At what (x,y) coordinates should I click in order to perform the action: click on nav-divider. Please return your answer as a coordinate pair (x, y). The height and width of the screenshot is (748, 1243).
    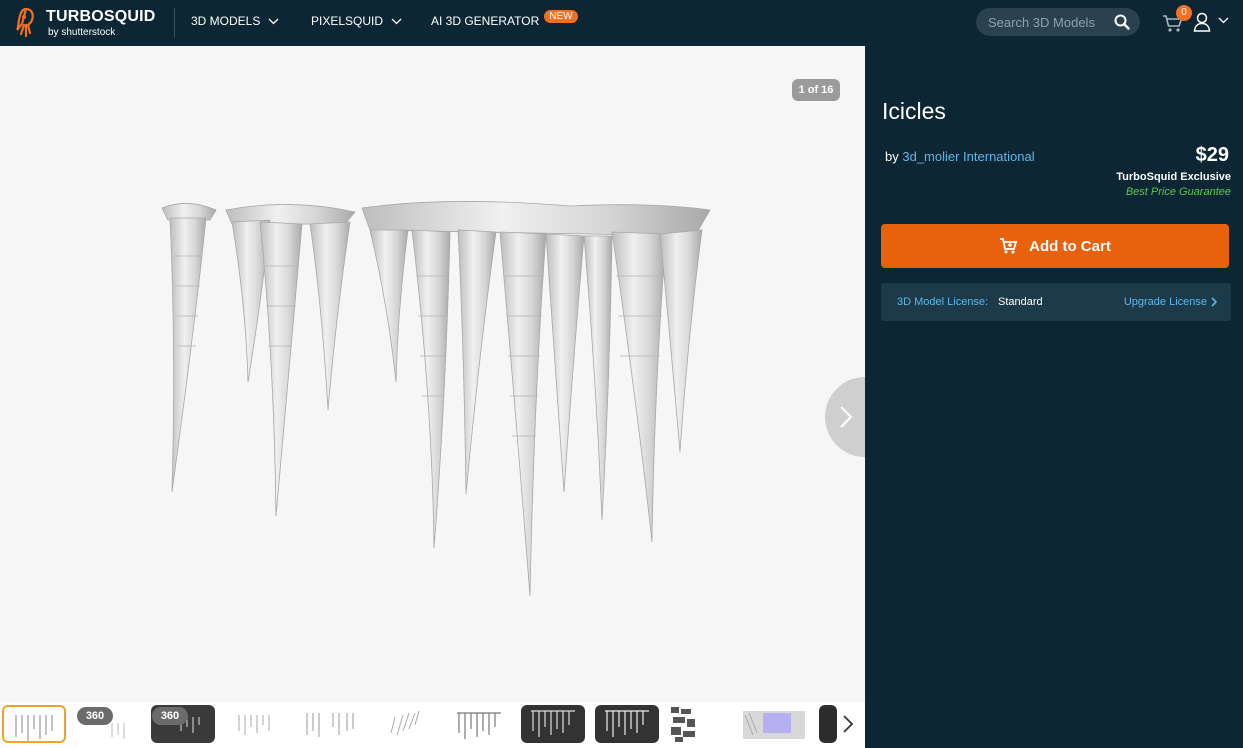
    Looking at the image, I should click on (174, 23).